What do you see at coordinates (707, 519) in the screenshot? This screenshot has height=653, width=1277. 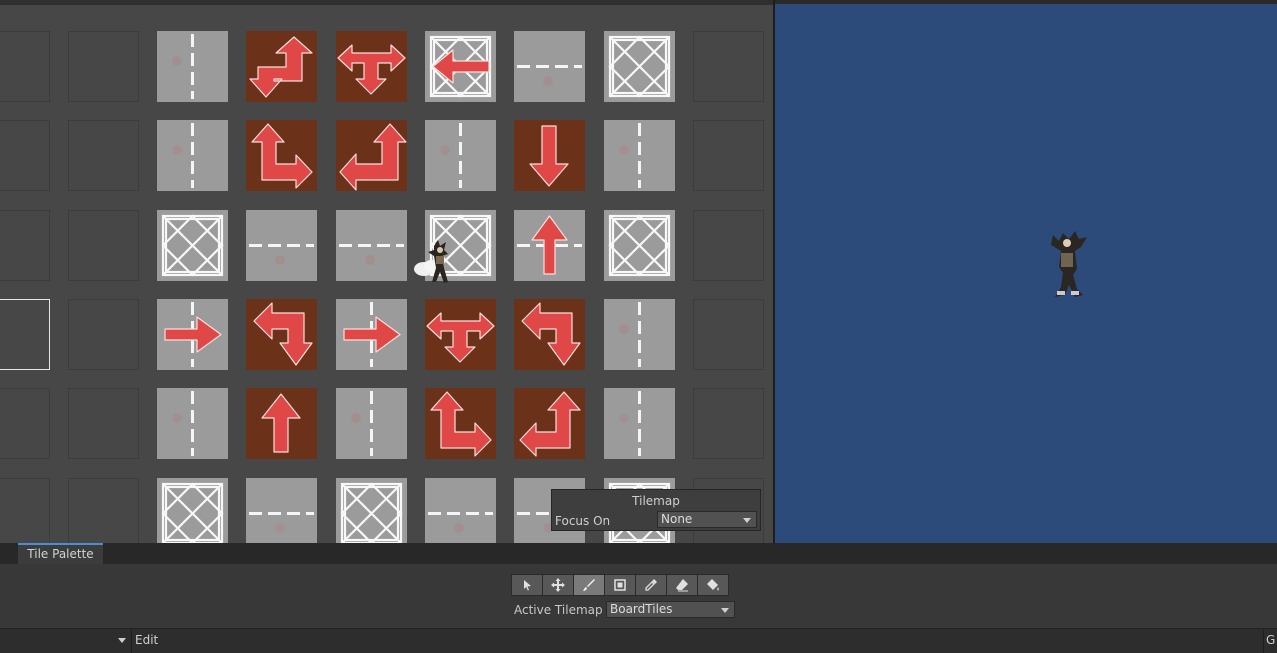 I see `focus-on-dropdown: None` at bounding box center [707, 519].